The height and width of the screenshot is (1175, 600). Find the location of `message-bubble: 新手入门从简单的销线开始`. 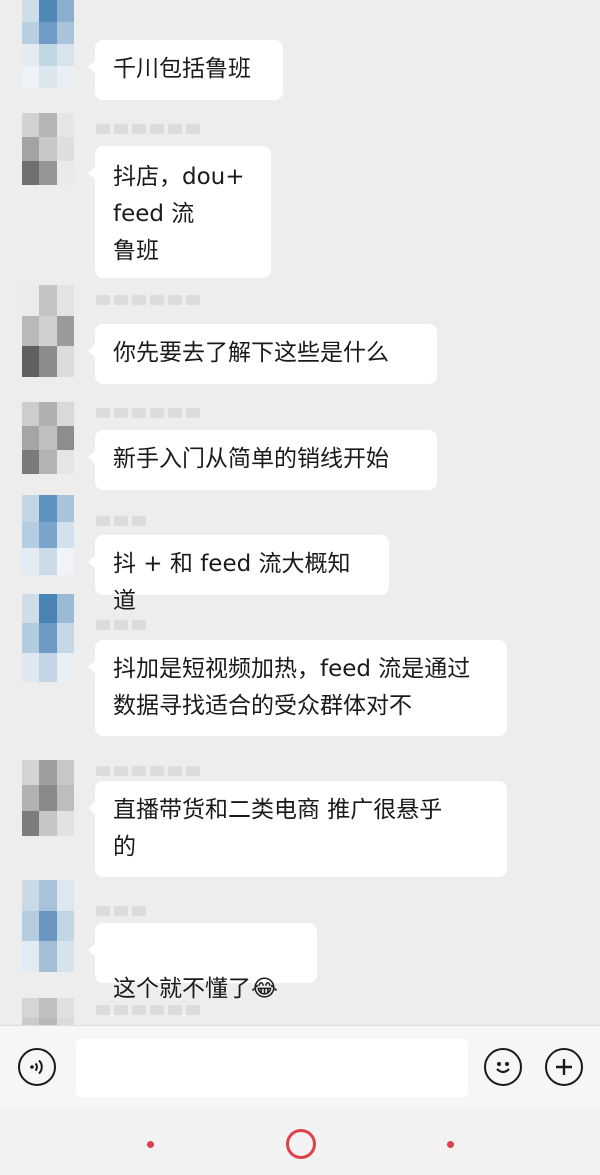

message-bubble: 新手入门从简单的销线开始 is located at coordinates (262, 460).